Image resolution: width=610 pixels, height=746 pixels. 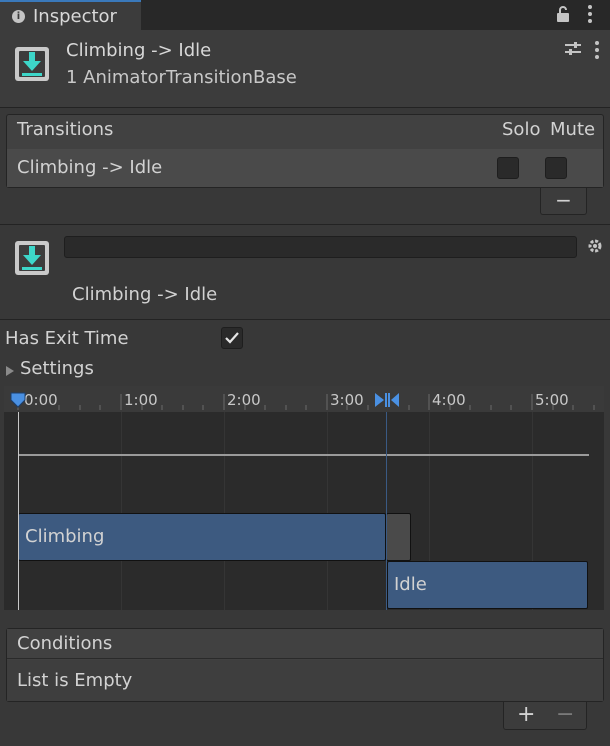 I want to click on header-title: Climbing -> Idle, so click(x=139, y=50).